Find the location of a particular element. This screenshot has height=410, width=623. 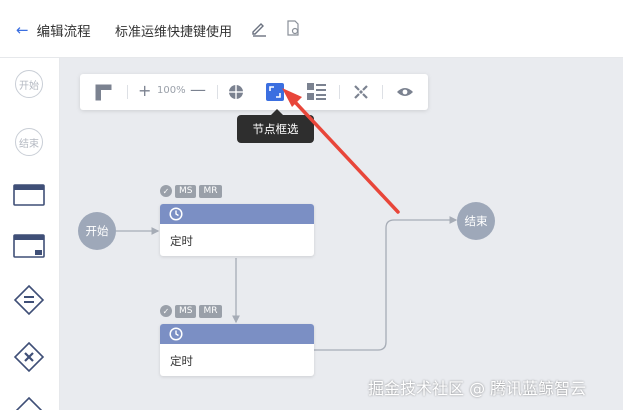

end-node-label: 结束 is located at coordinates (476, 221).